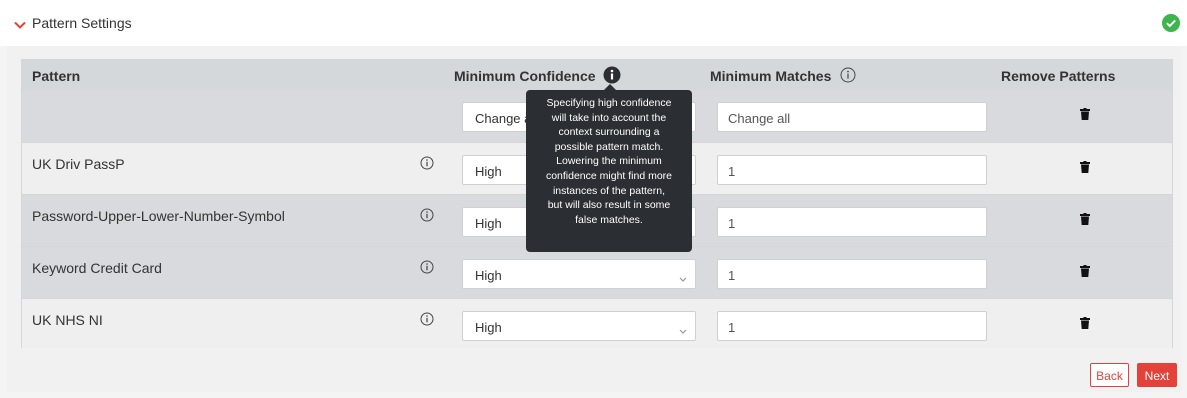 This screenshot has width=1187, height=398. Describe the element at coordinates (1171, 25) in the screenshot. I see `check-circle-icon` at that location.